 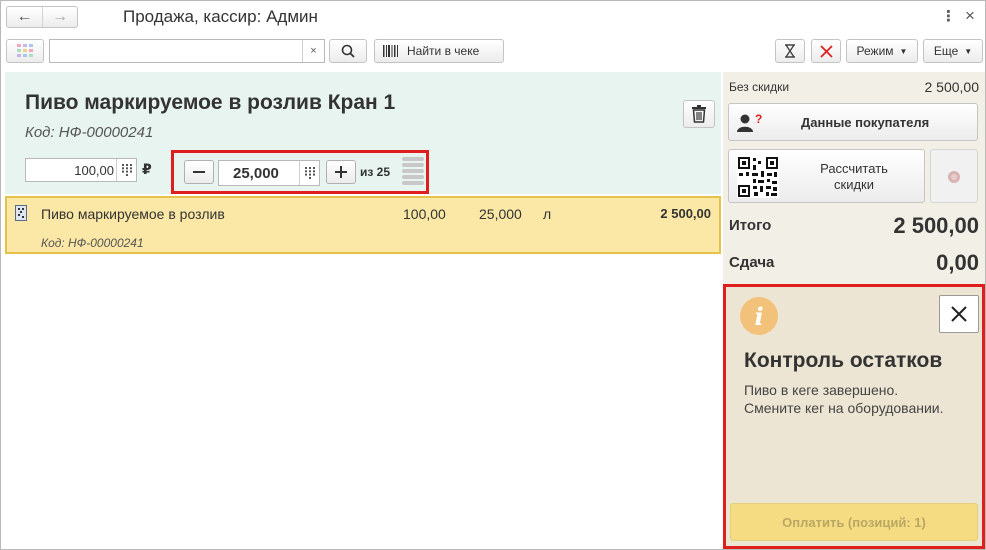 I want to click on quantity-control: 25,000 из 25, so click(x=300, y=172).